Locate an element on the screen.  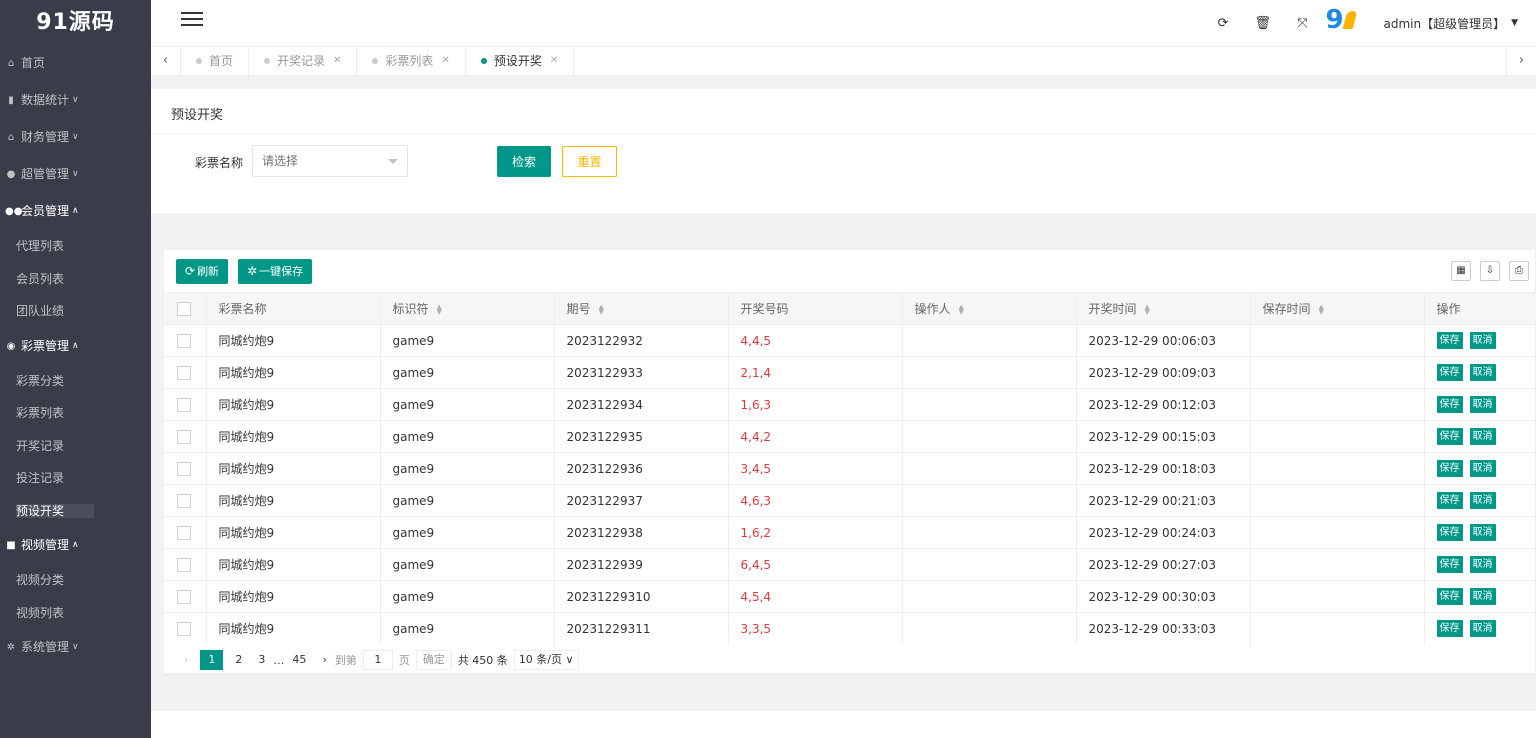
page-last: 45 is located at coordinates (299, 660).